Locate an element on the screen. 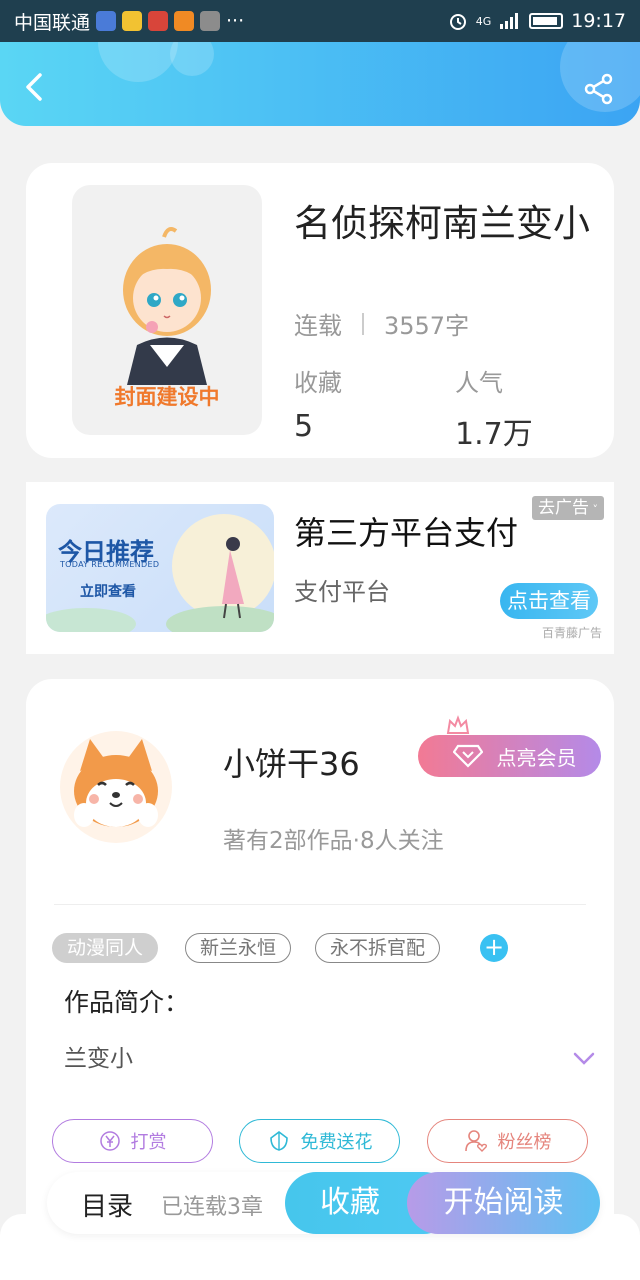 The width and height of the screenshot is (640, 1280). vip-button-label: 点亮会员 is located at coordinates (536, 757).